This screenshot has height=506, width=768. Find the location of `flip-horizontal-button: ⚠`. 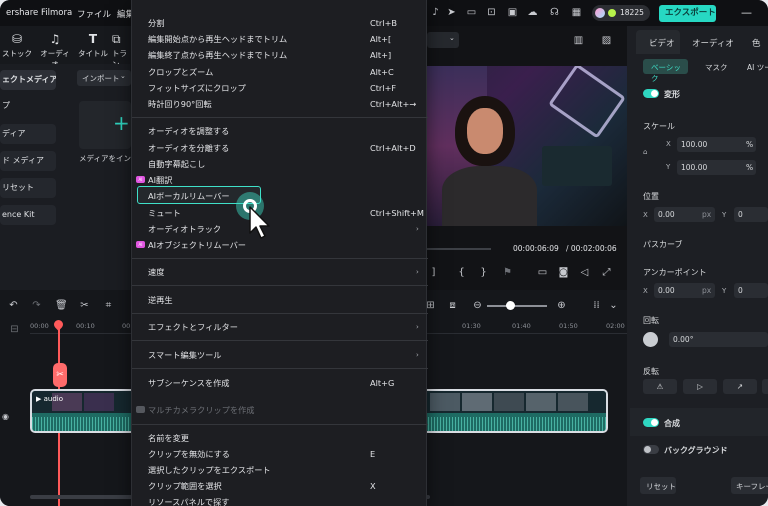

flip-horizontal-button: ⚠ is located at coordinates (660, 386).